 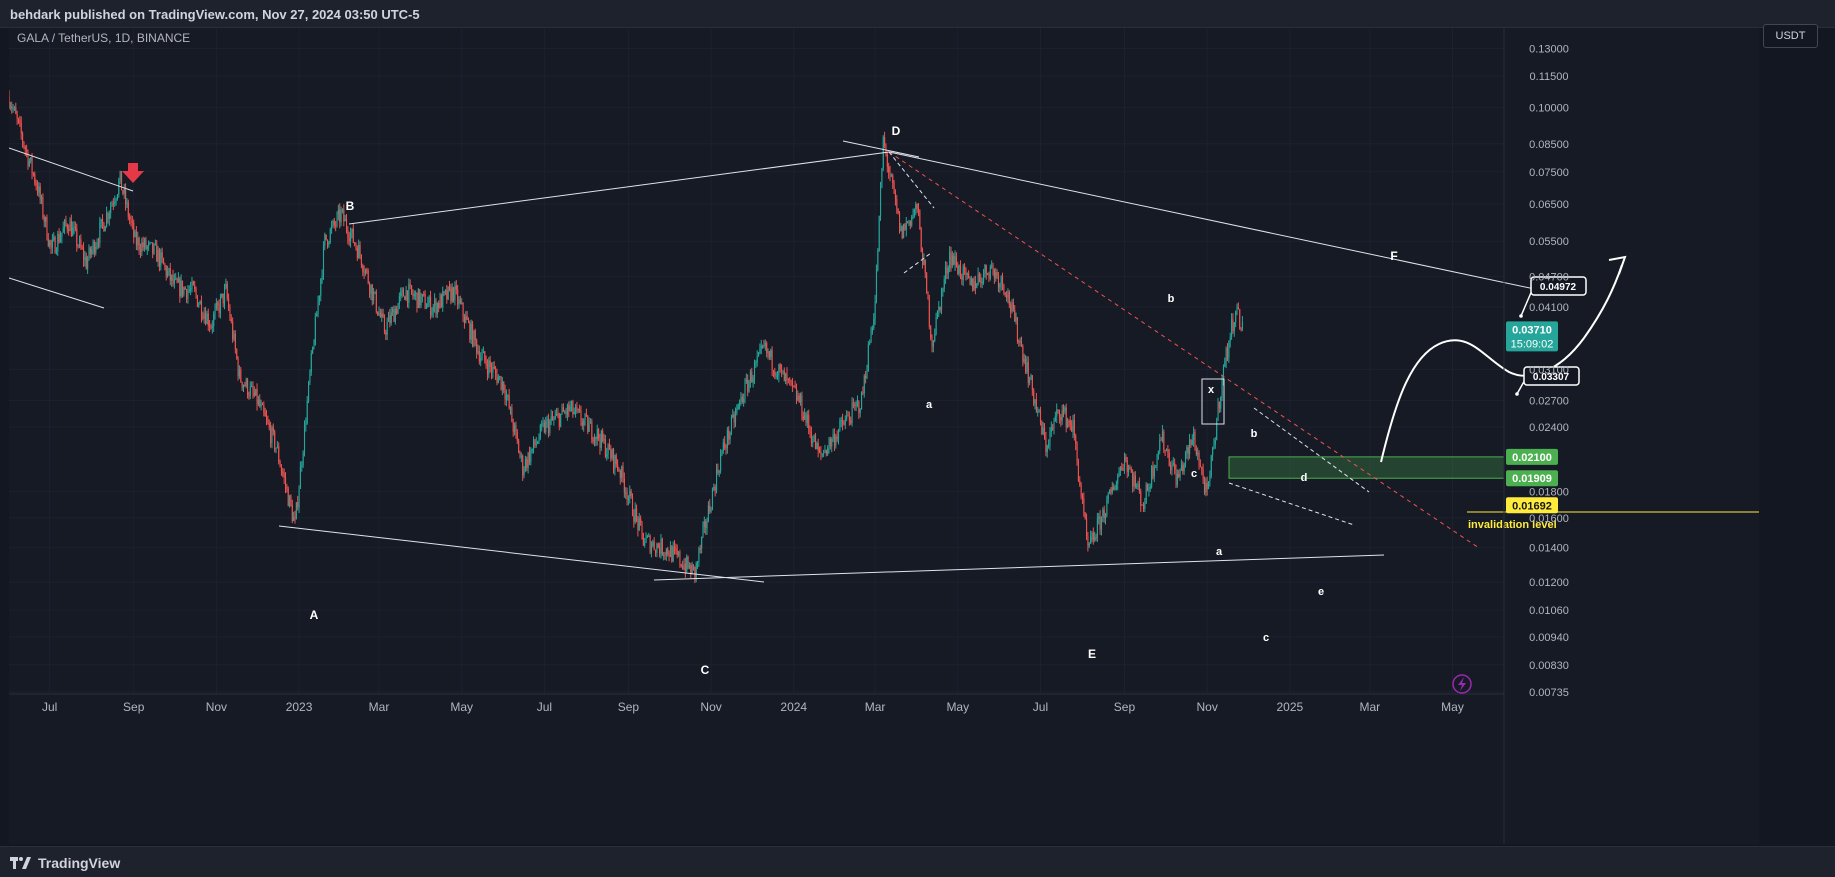 I want to click on currency-button: USDT, so click(x=1790, y=36).